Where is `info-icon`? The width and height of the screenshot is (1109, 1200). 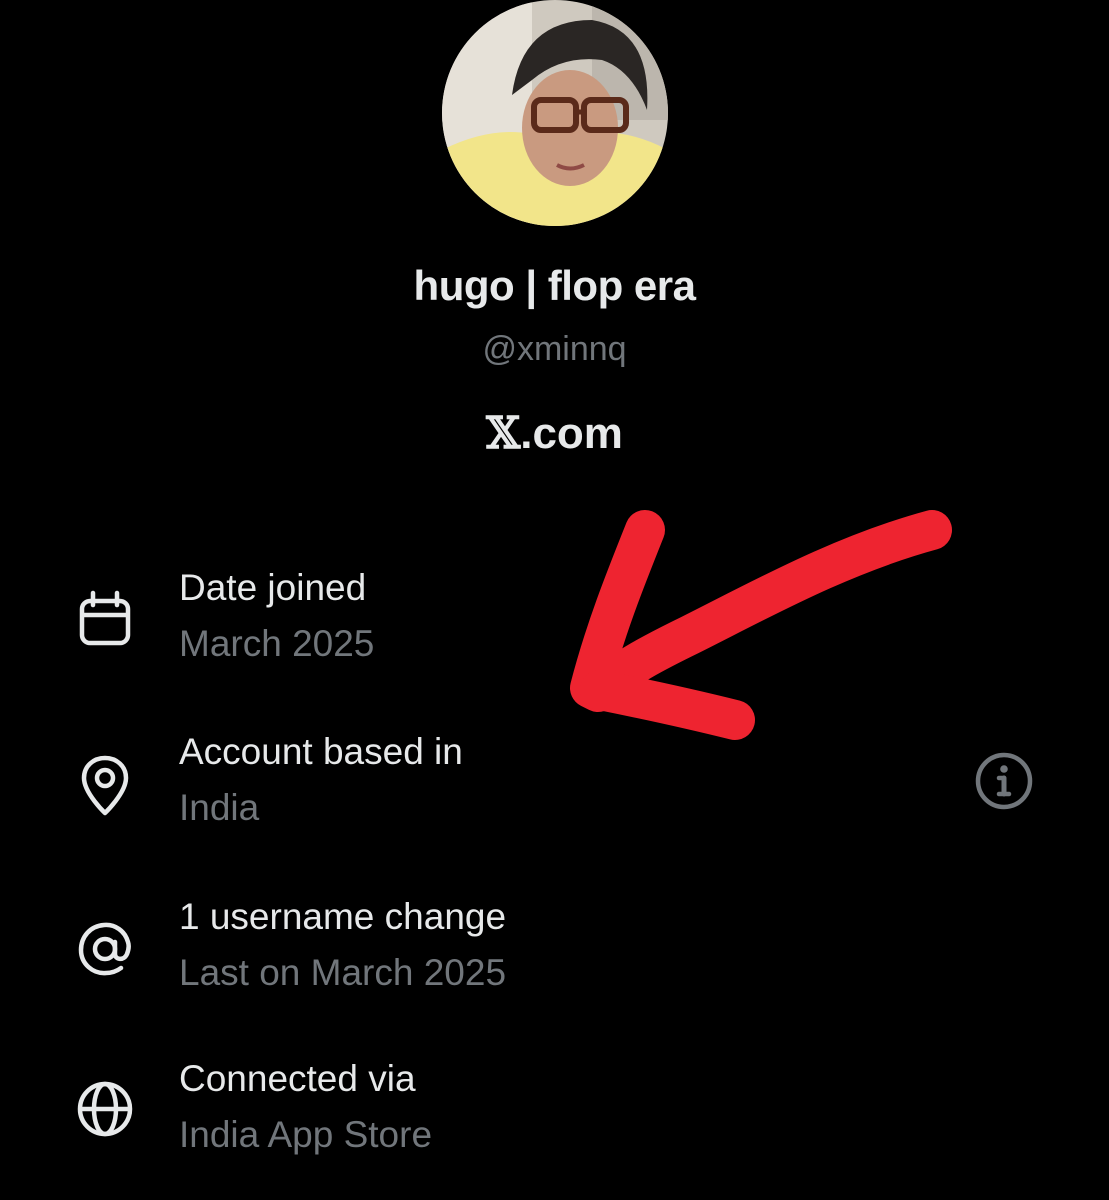 info-icon is located at coordinates (1004, 781).